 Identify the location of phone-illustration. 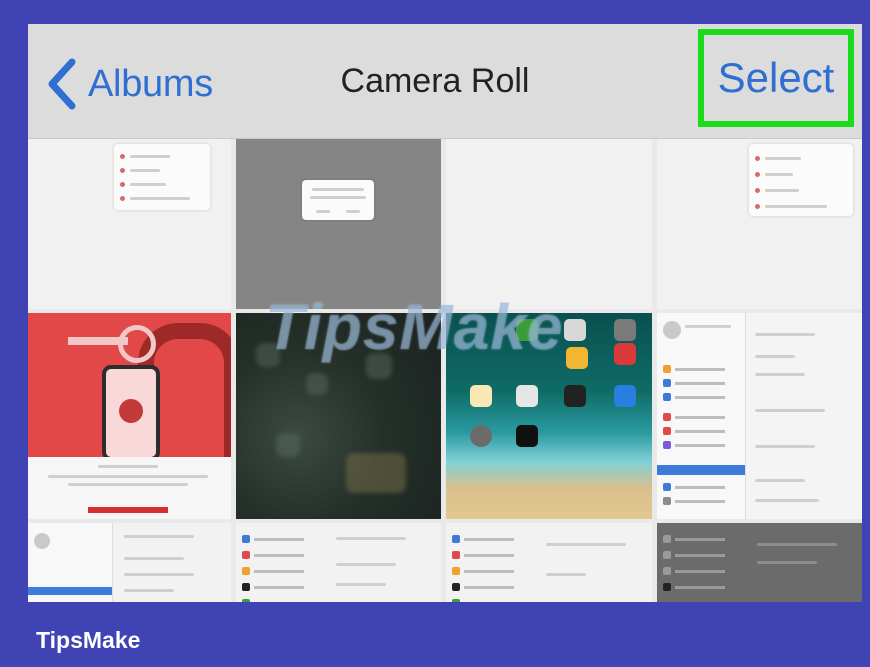
(131, 413).